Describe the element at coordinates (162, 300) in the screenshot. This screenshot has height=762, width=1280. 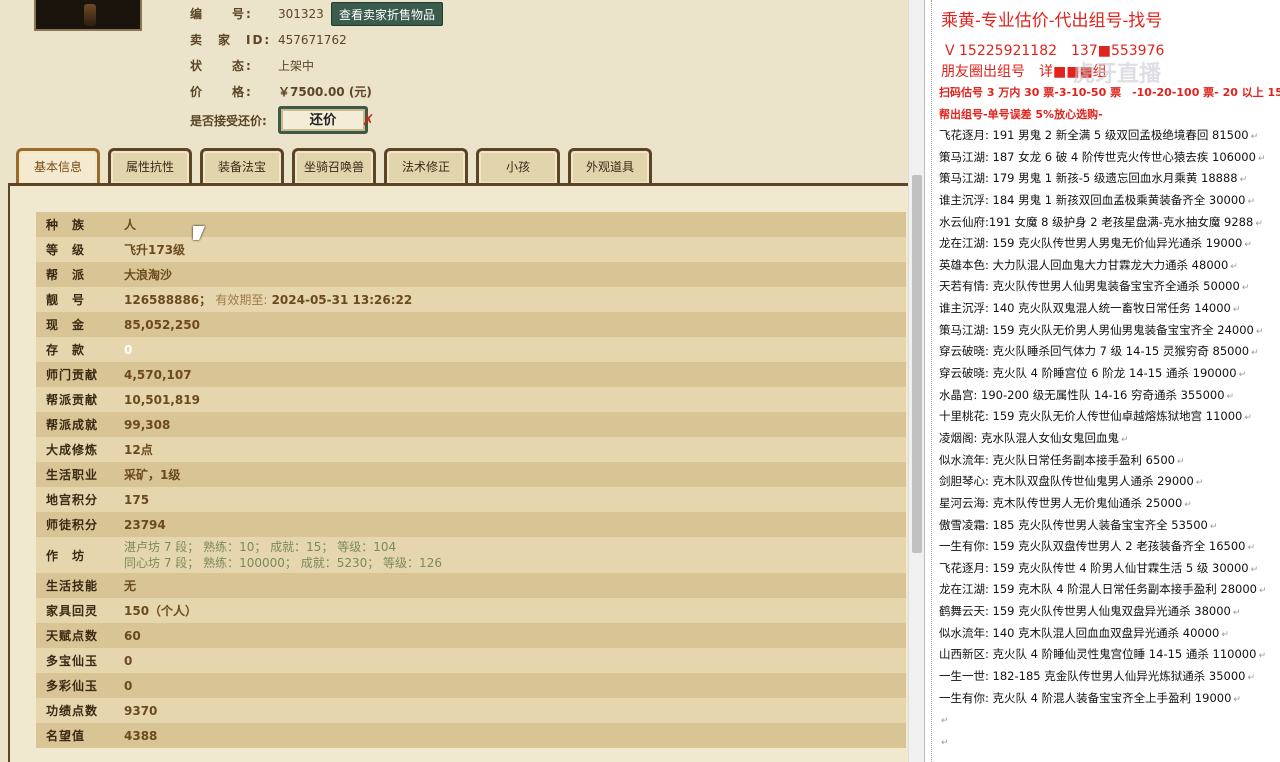
I see `special-id: 126588886` at that location.